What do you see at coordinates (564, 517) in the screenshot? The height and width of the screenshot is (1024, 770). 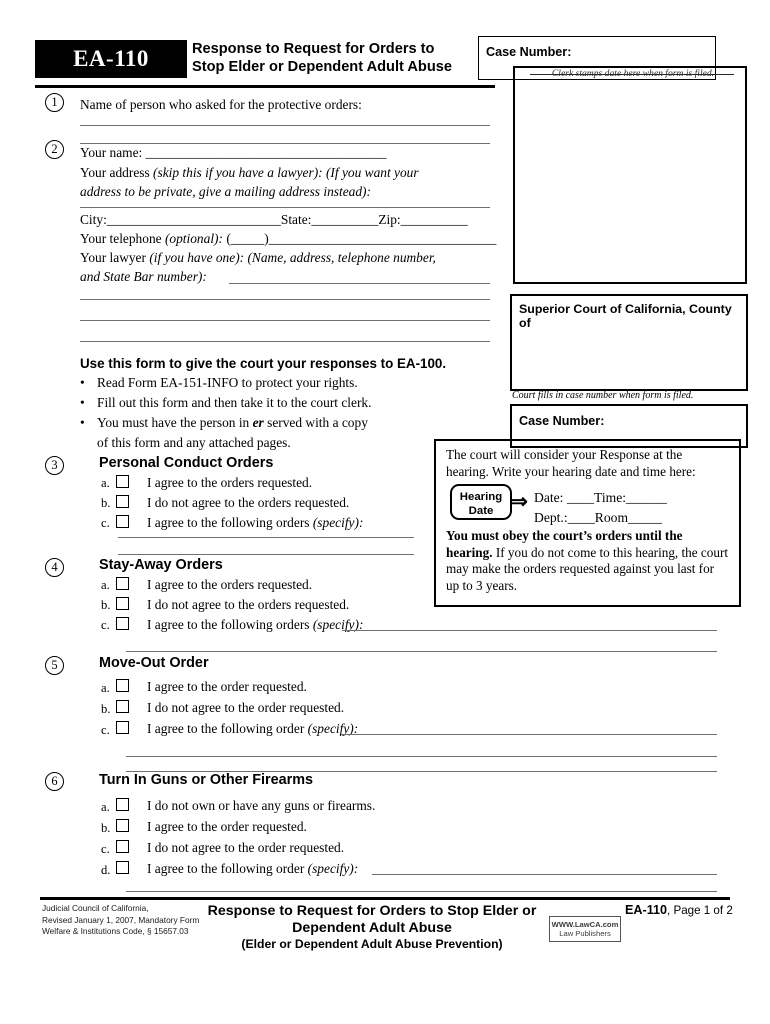 I see `hearing-dept-field: Dept.:____` at bounding box center [564, 517].